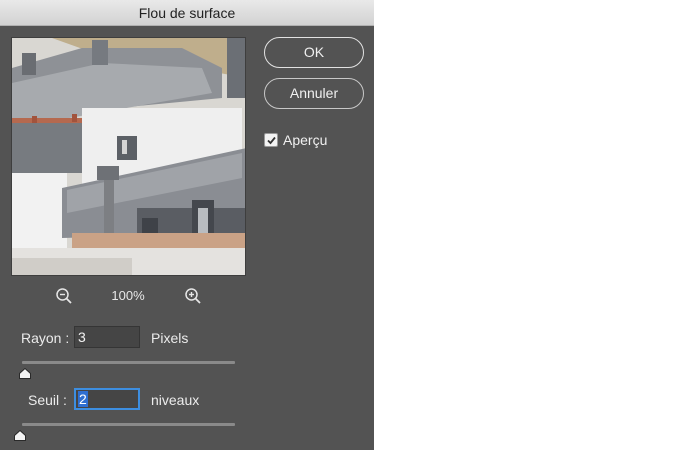 Image resolution: width=700 pixels, height=450 pixels. I want to click on preview-checkbox, so click(271, 140).